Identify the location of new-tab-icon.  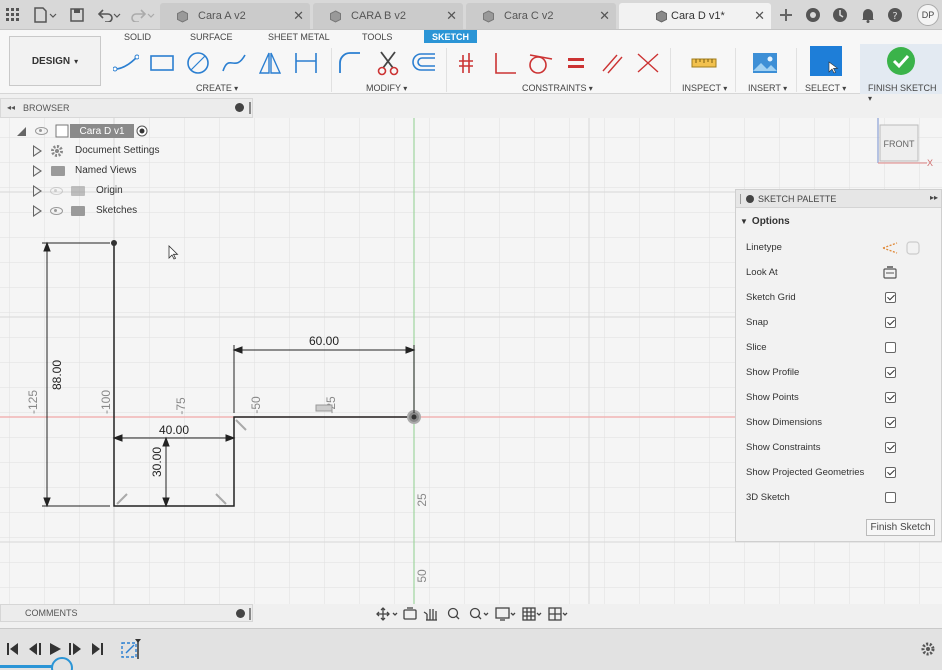
(786, 15).